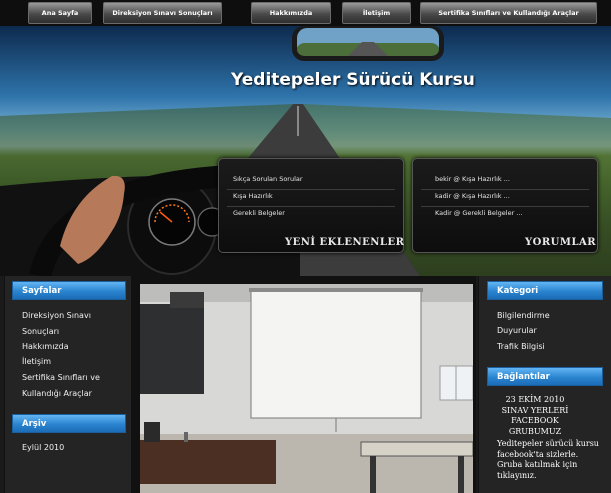 The width and height of the screenshot is (611, 493). Describe the element at coordinates (69, 423) in the screenshot. I see `archive-heading: Arşiv` at that location.